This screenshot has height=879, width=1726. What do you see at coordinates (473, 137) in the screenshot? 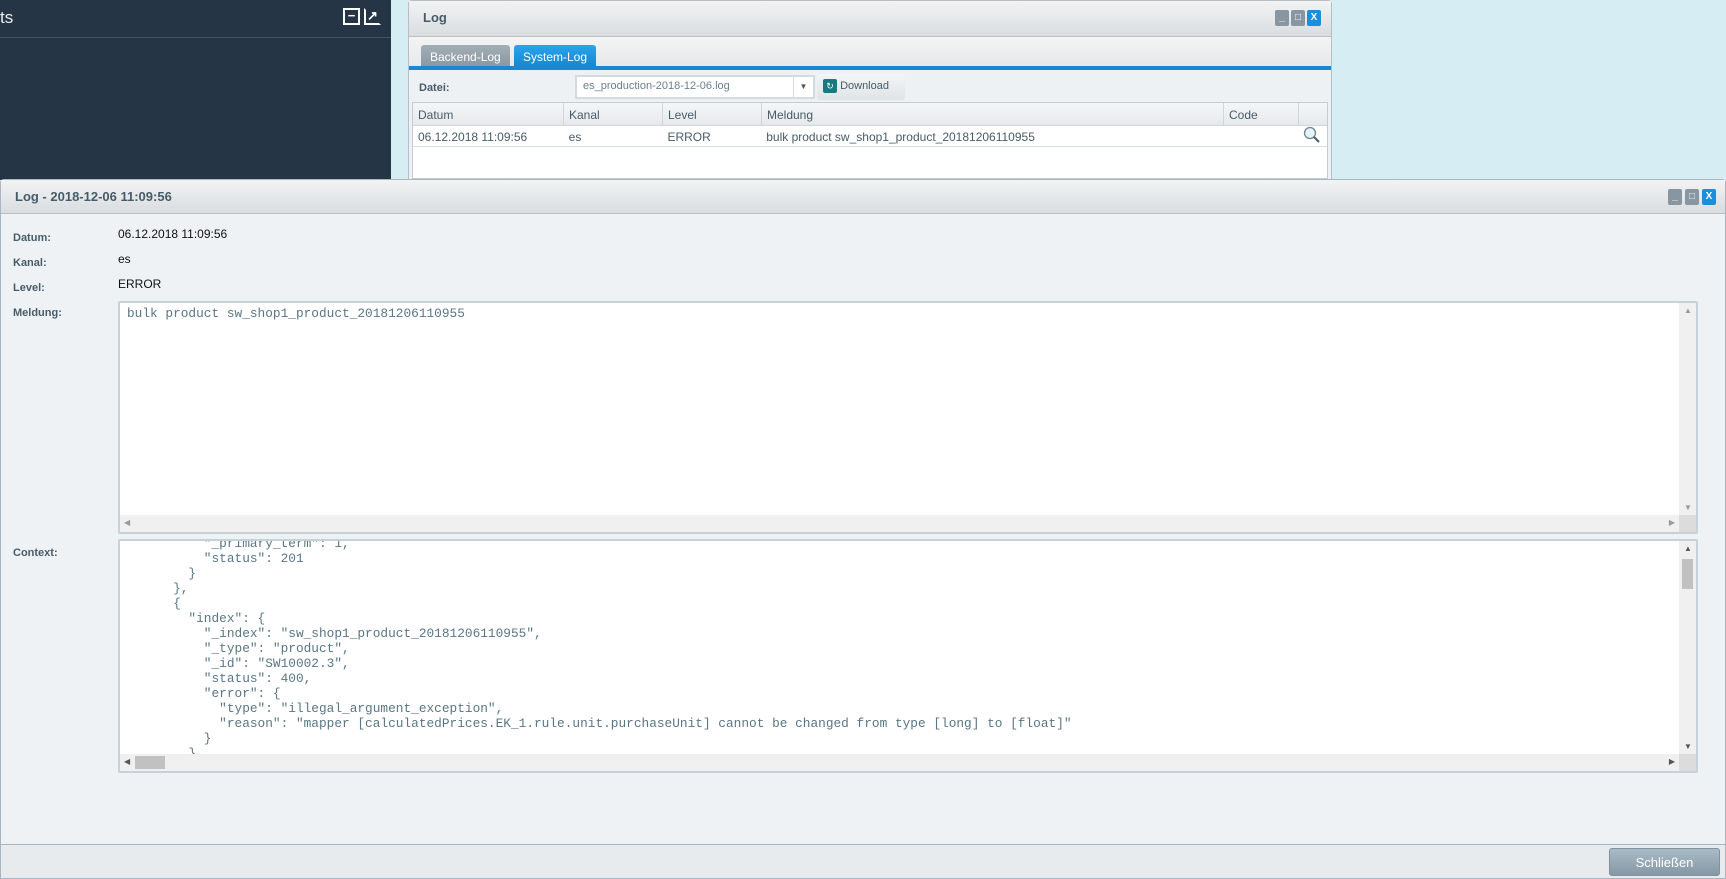
I see `cell-datum: 06.12.2018 11:09:56` at bounding box center [473, 137].